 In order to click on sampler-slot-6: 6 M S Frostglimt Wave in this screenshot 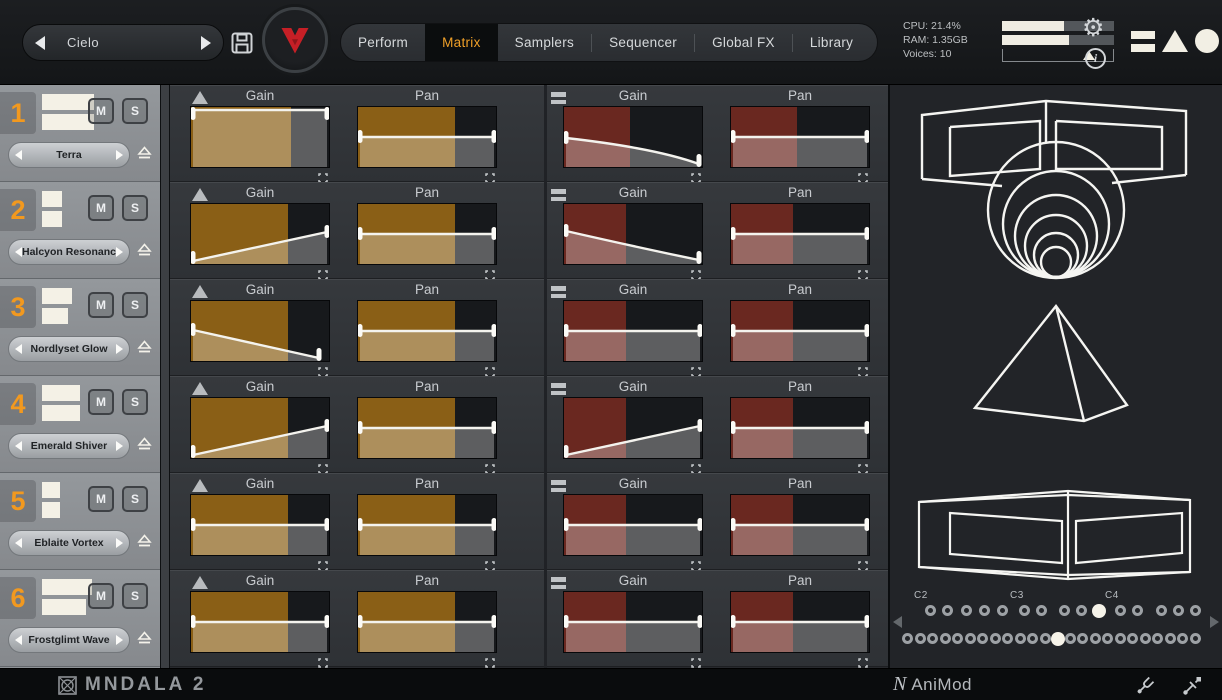, I will do `click(80, 618)`.